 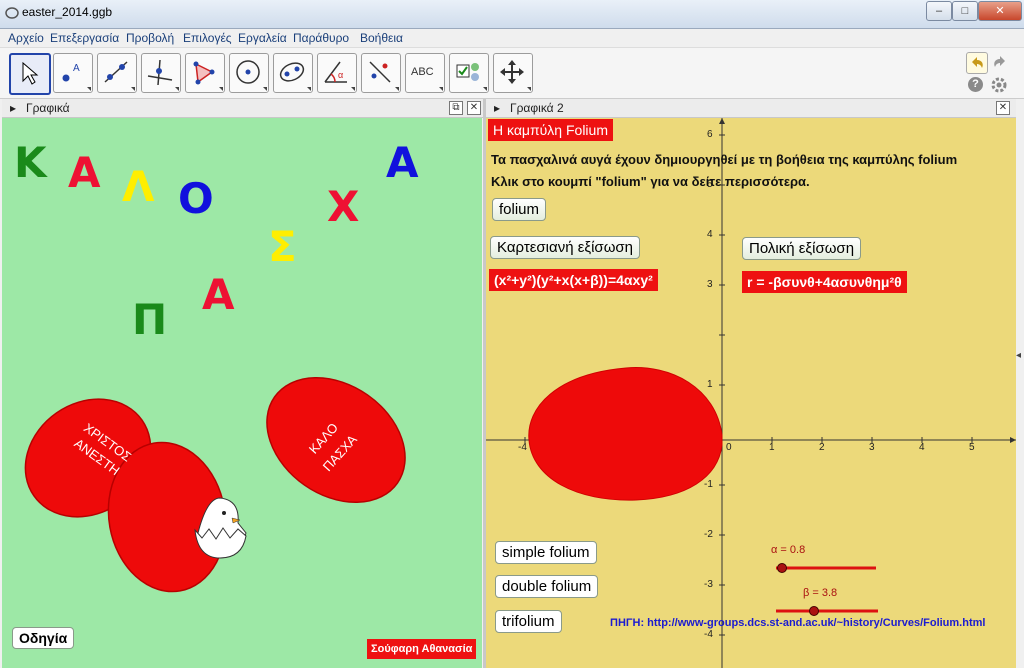 I want to click on help-icon: ?, so click(x=975, y=84).